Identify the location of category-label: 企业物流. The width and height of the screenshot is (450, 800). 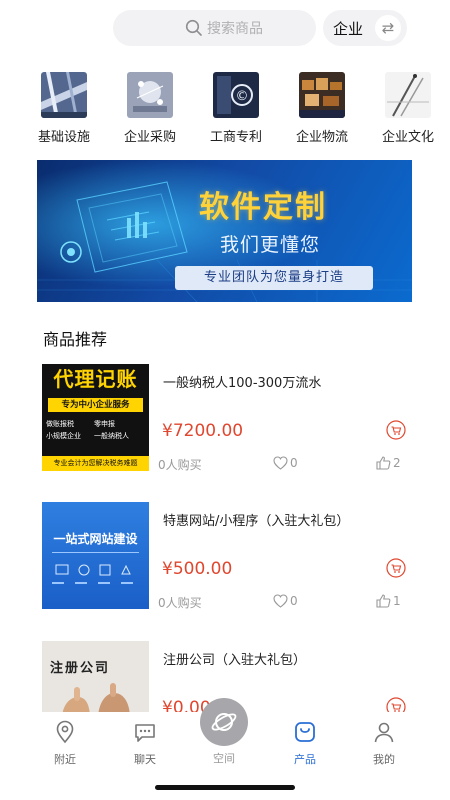
(321, 137).